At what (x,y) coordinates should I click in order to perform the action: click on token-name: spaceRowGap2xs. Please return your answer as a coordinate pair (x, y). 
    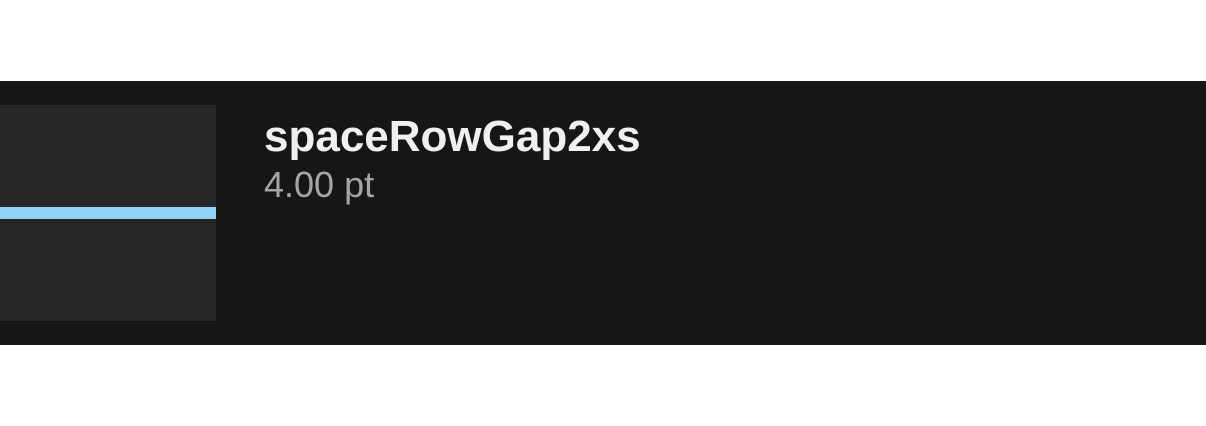
    Looking at the image, I should click on (452, 136).